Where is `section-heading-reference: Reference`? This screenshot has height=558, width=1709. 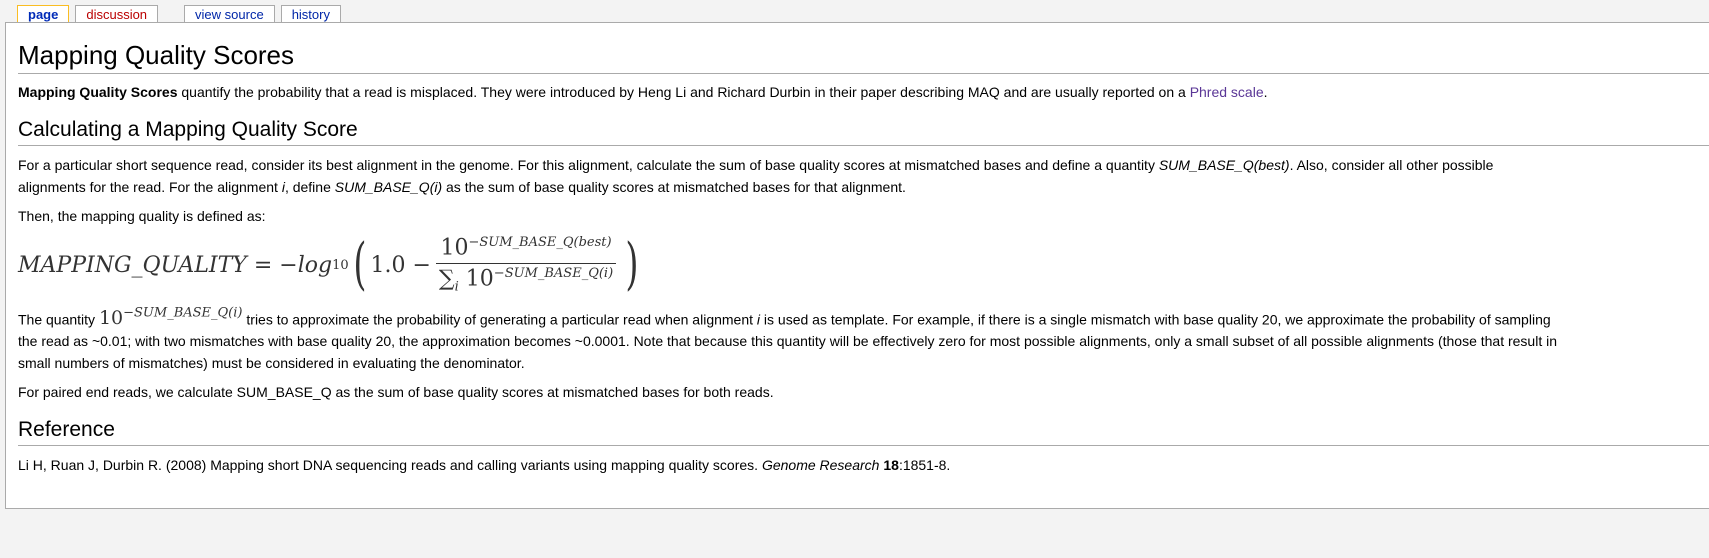
section-heading-reference: Reference is located at coordinates (863, 432).